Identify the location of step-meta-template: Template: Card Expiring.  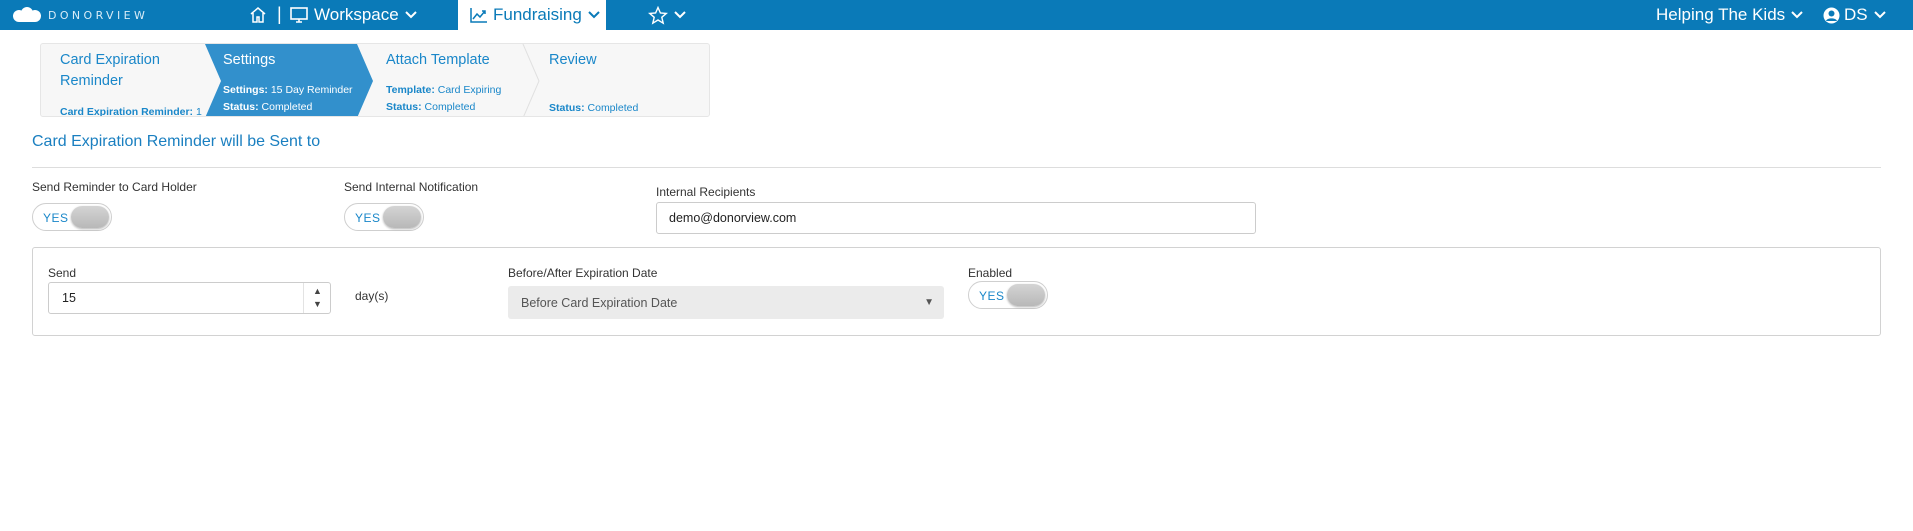
(444, 90).